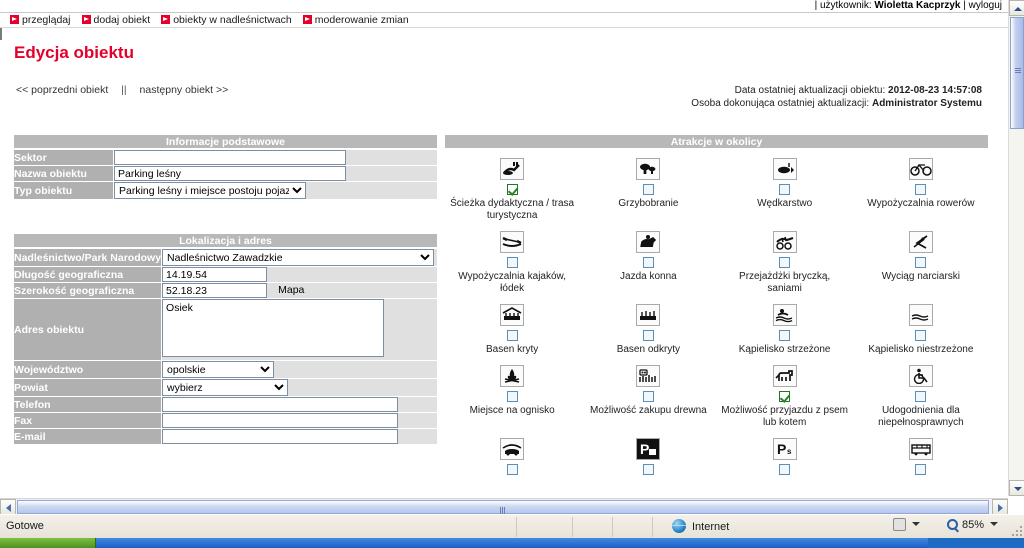 This screenshot has height=548, width=1024. I want to click on svg-text: s, so click(789, 451).